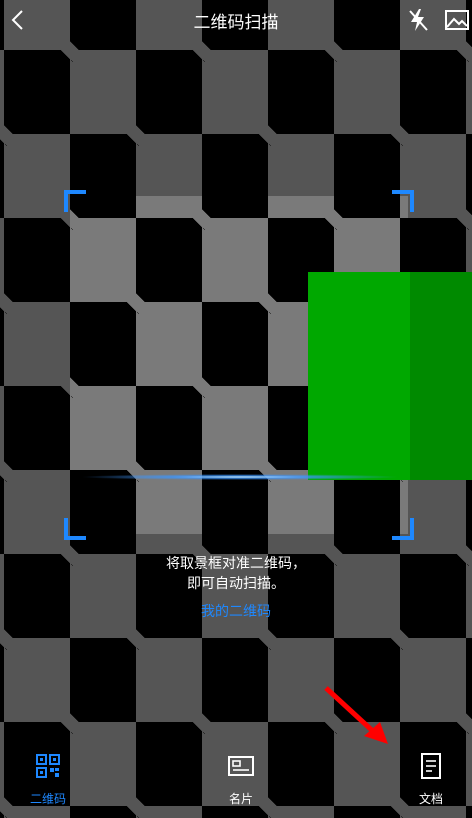 The height and width of the screenshot is (818, 472). I want to click on tab-business-card-label: 名片, so click(240, 799).